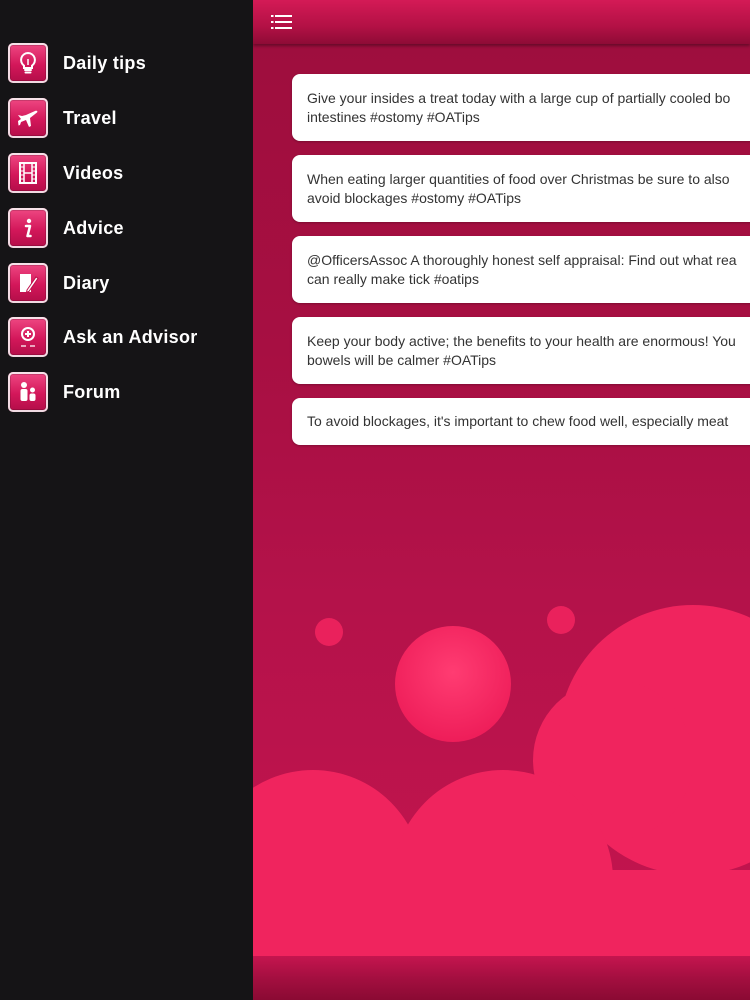 Image resolution: width=750 pixels, height=1000 pixels. What do you see at coordinates (28, 337) in the screenshot?
I see `question-answer-icon` at bounding box center [28, 337].